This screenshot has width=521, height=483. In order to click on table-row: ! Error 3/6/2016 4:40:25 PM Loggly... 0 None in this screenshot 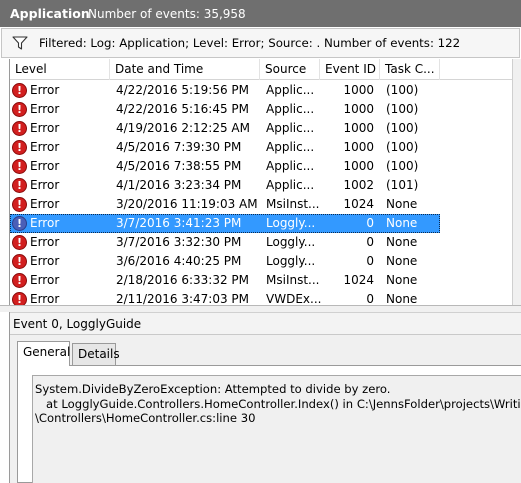, I will do `click(225, 261)`.